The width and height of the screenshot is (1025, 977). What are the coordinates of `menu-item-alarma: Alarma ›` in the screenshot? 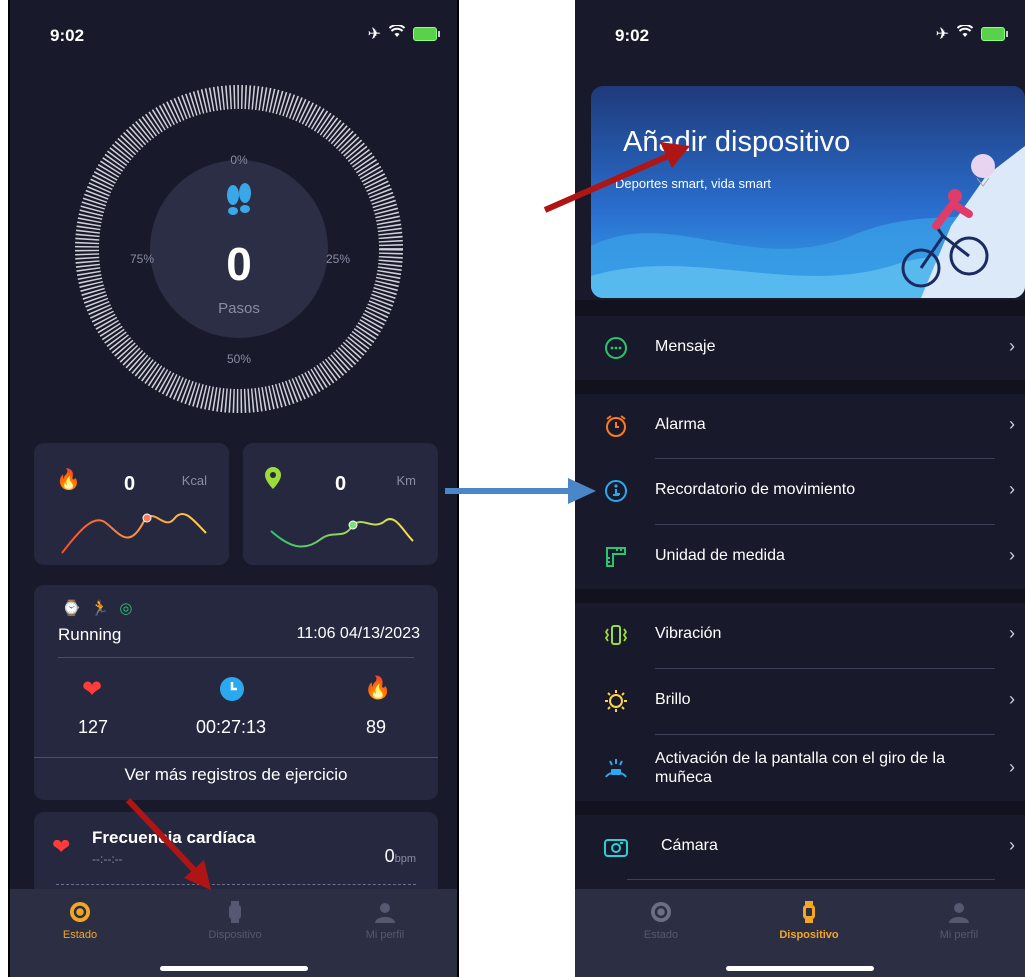 It's located at (800, 426).